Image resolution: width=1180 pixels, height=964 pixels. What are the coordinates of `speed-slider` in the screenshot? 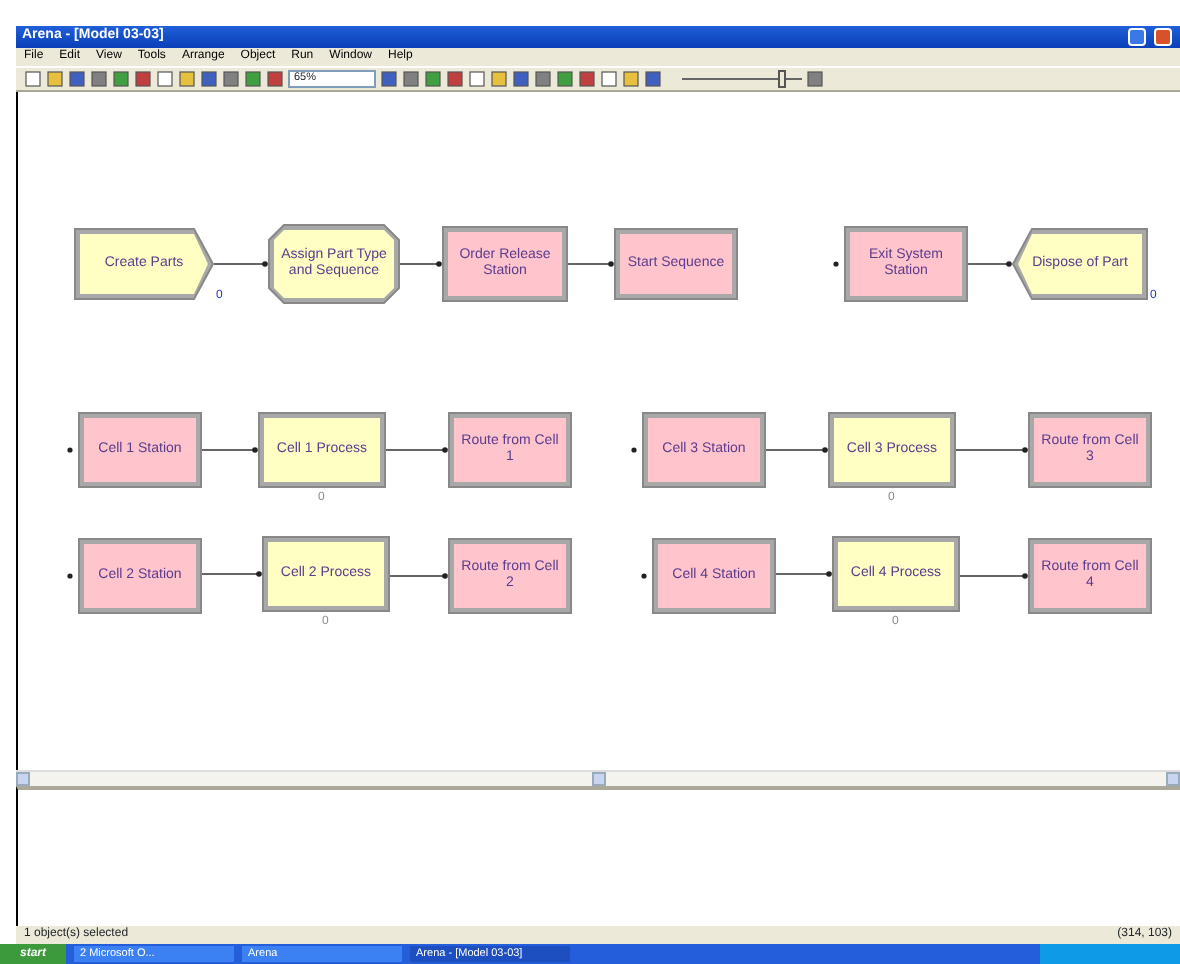 It's located at (742, 79).